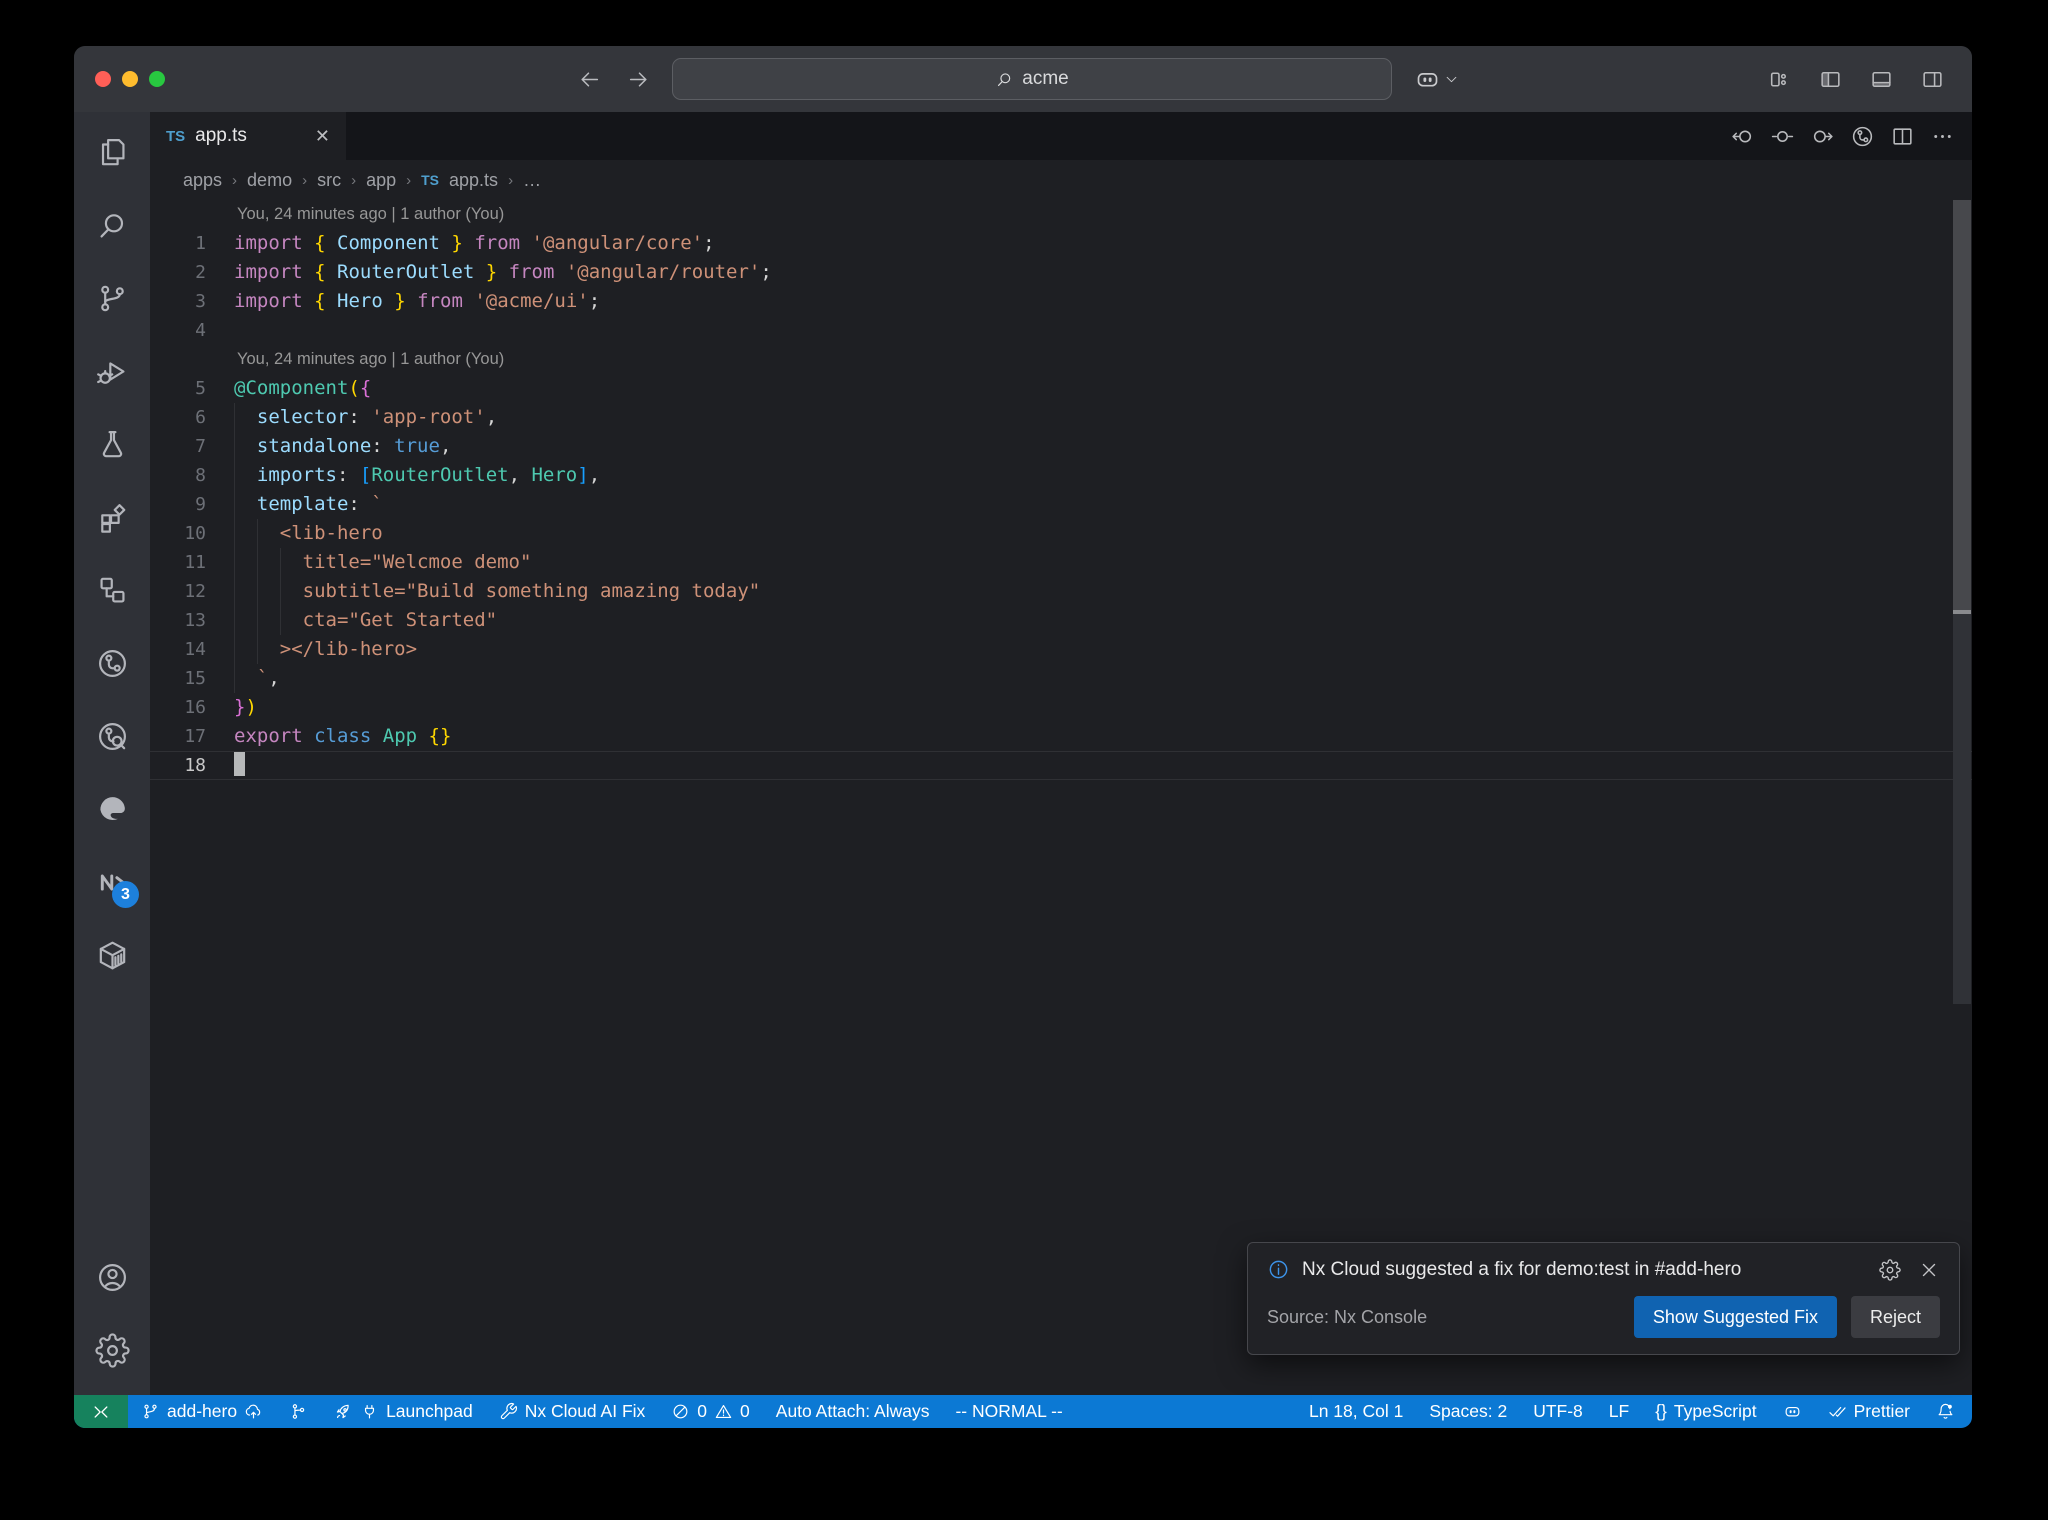 This screenshot has height=1520, width=2048. What do you see at coordinates (112, 152) in the screenshot?
I see `activity-item-explorer` at bounding box center [112, 152].